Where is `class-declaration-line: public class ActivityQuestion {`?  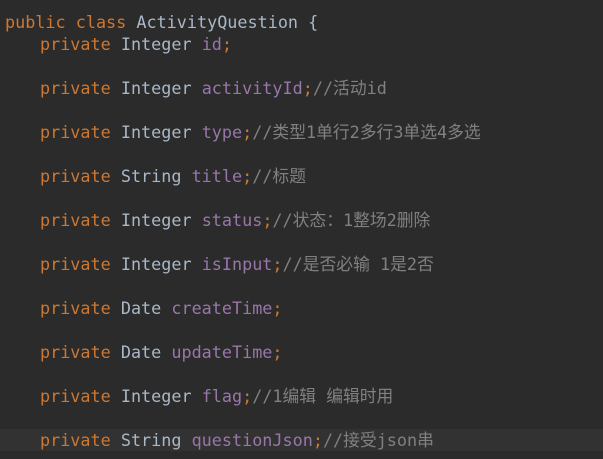
class-declaration-line: public class ActivityQuestion { is located at coordinates (301, 22).